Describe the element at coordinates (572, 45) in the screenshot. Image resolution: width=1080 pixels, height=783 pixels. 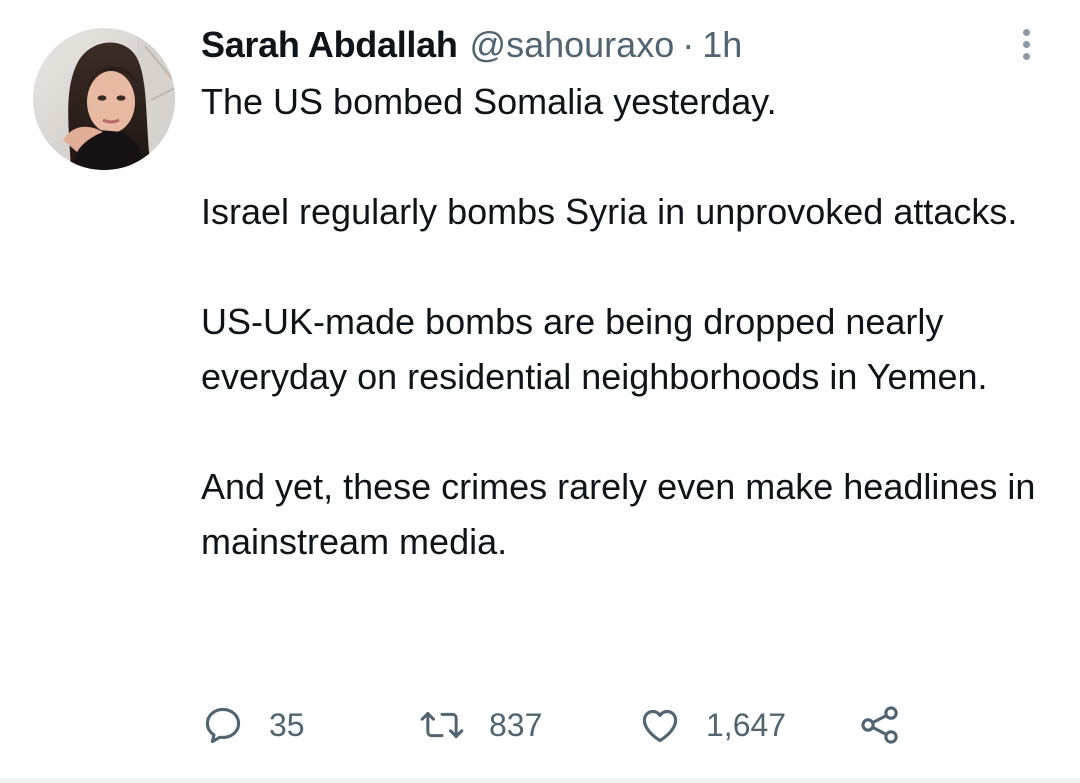
I see `user-handle: @sahouraxo` at that location.